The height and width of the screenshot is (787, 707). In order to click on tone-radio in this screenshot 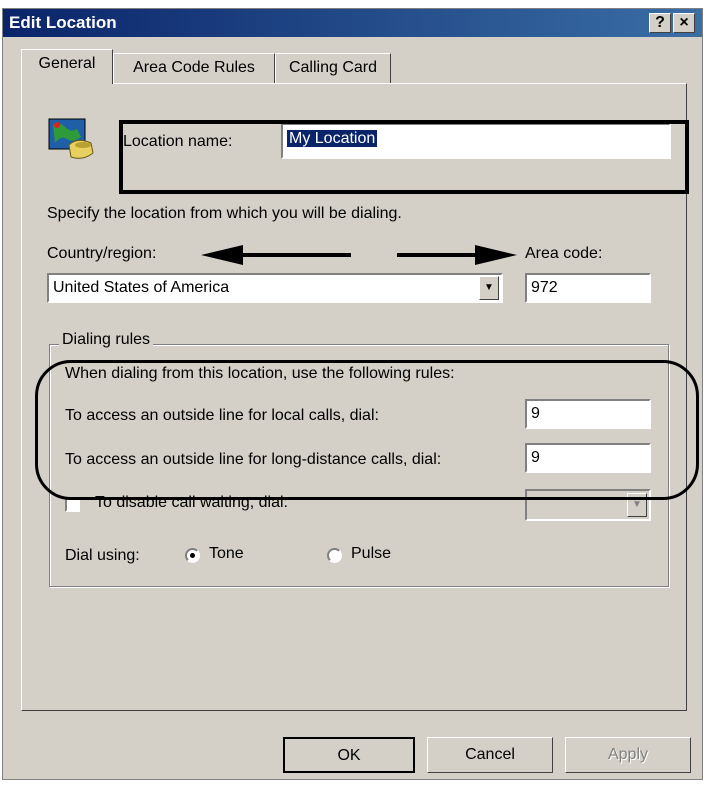, I will do `click(192, 555)`.